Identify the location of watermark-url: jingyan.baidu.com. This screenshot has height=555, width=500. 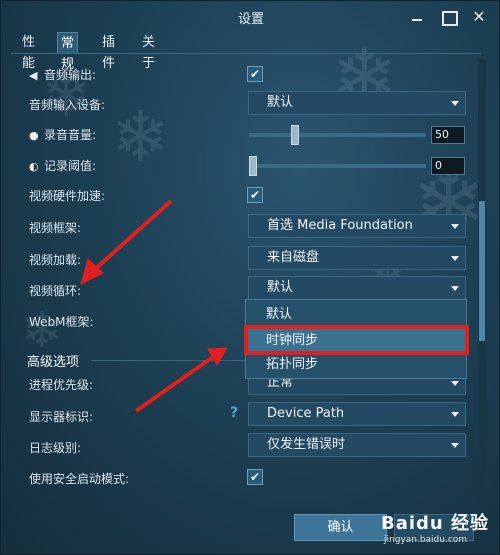
(426, 540).